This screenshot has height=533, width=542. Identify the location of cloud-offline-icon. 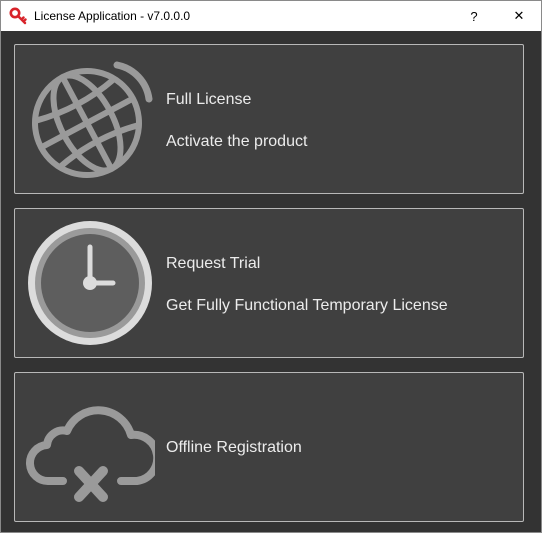
(90, 454).